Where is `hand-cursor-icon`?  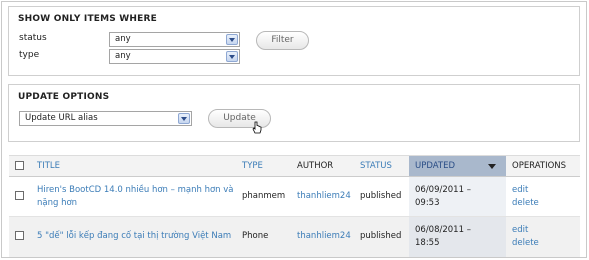
hand-cursor-icon is located at coordinates (257, 127).